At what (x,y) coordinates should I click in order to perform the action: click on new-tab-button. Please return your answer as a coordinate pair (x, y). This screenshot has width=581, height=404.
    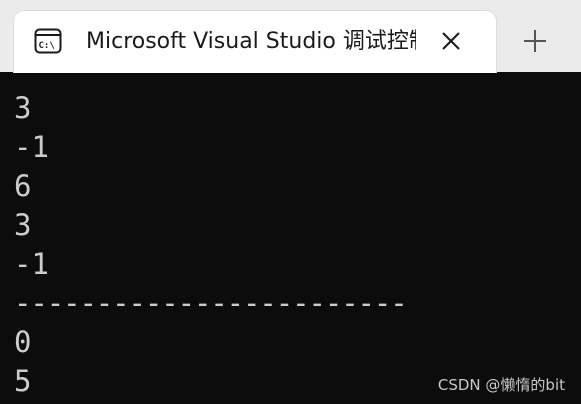
    Looking at the image, I should click on (535, 41).